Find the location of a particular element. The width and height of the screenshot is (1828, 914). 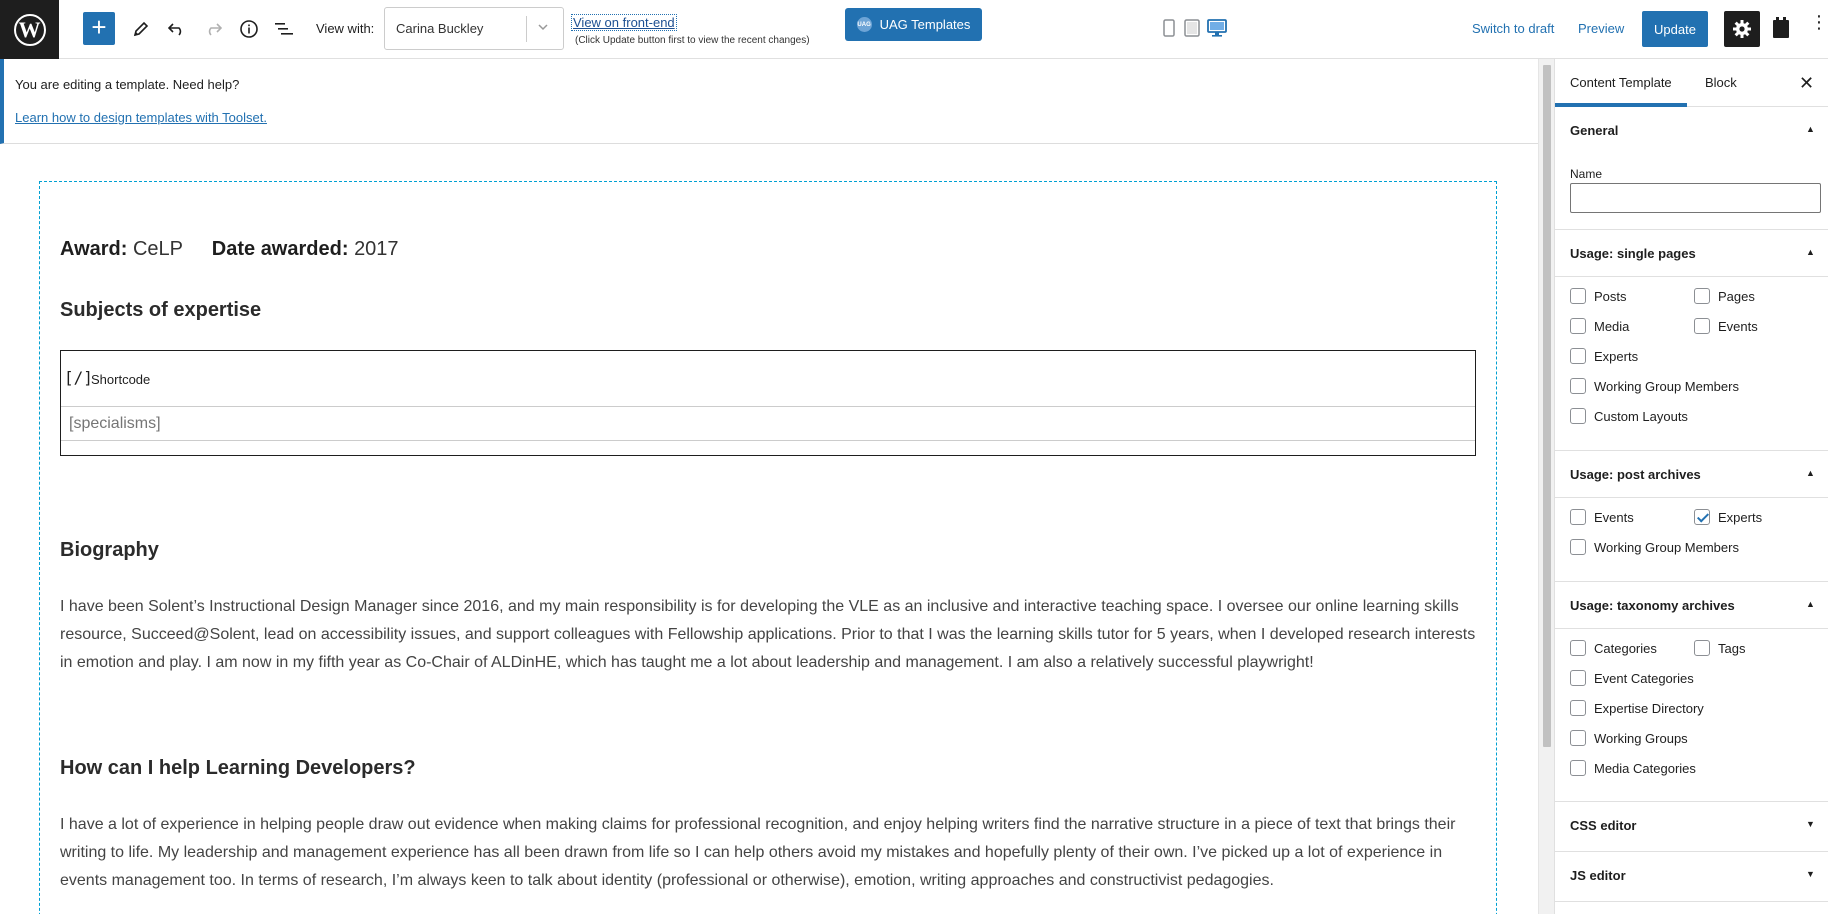

panel-post-archives-toggle: Usage: post archives ▲ is located at coordinates (1691, 474).